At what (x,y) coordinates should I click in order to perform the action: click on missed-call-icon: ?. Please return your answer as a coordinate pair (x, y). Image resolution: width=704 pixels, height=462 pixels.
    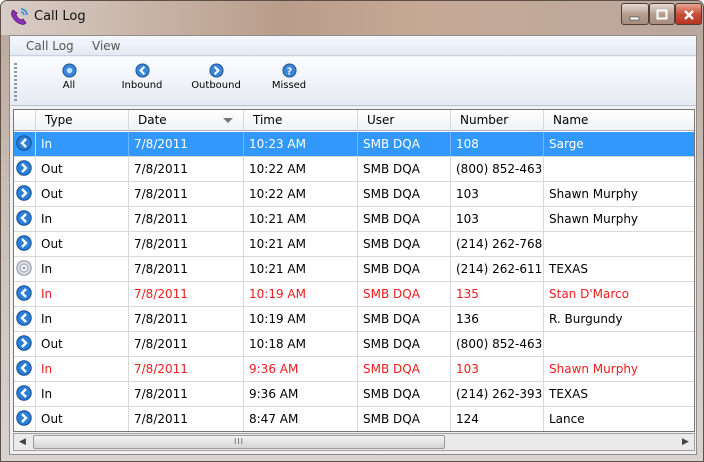
    Looking at the image, I should click on (289, 70).